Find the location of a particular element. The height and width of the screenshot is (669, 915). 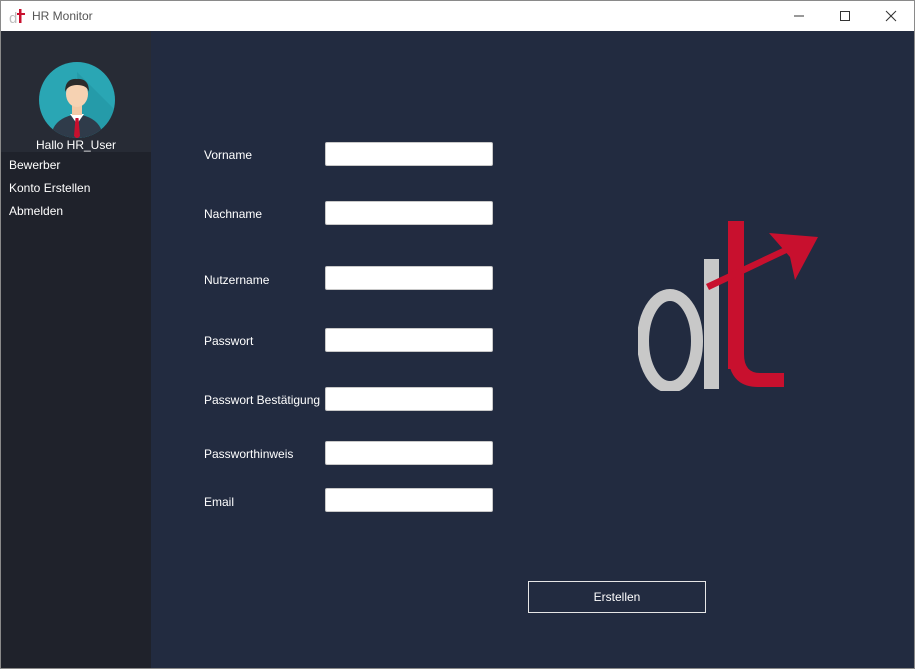

close-icon is located at coordinates (891, 16).